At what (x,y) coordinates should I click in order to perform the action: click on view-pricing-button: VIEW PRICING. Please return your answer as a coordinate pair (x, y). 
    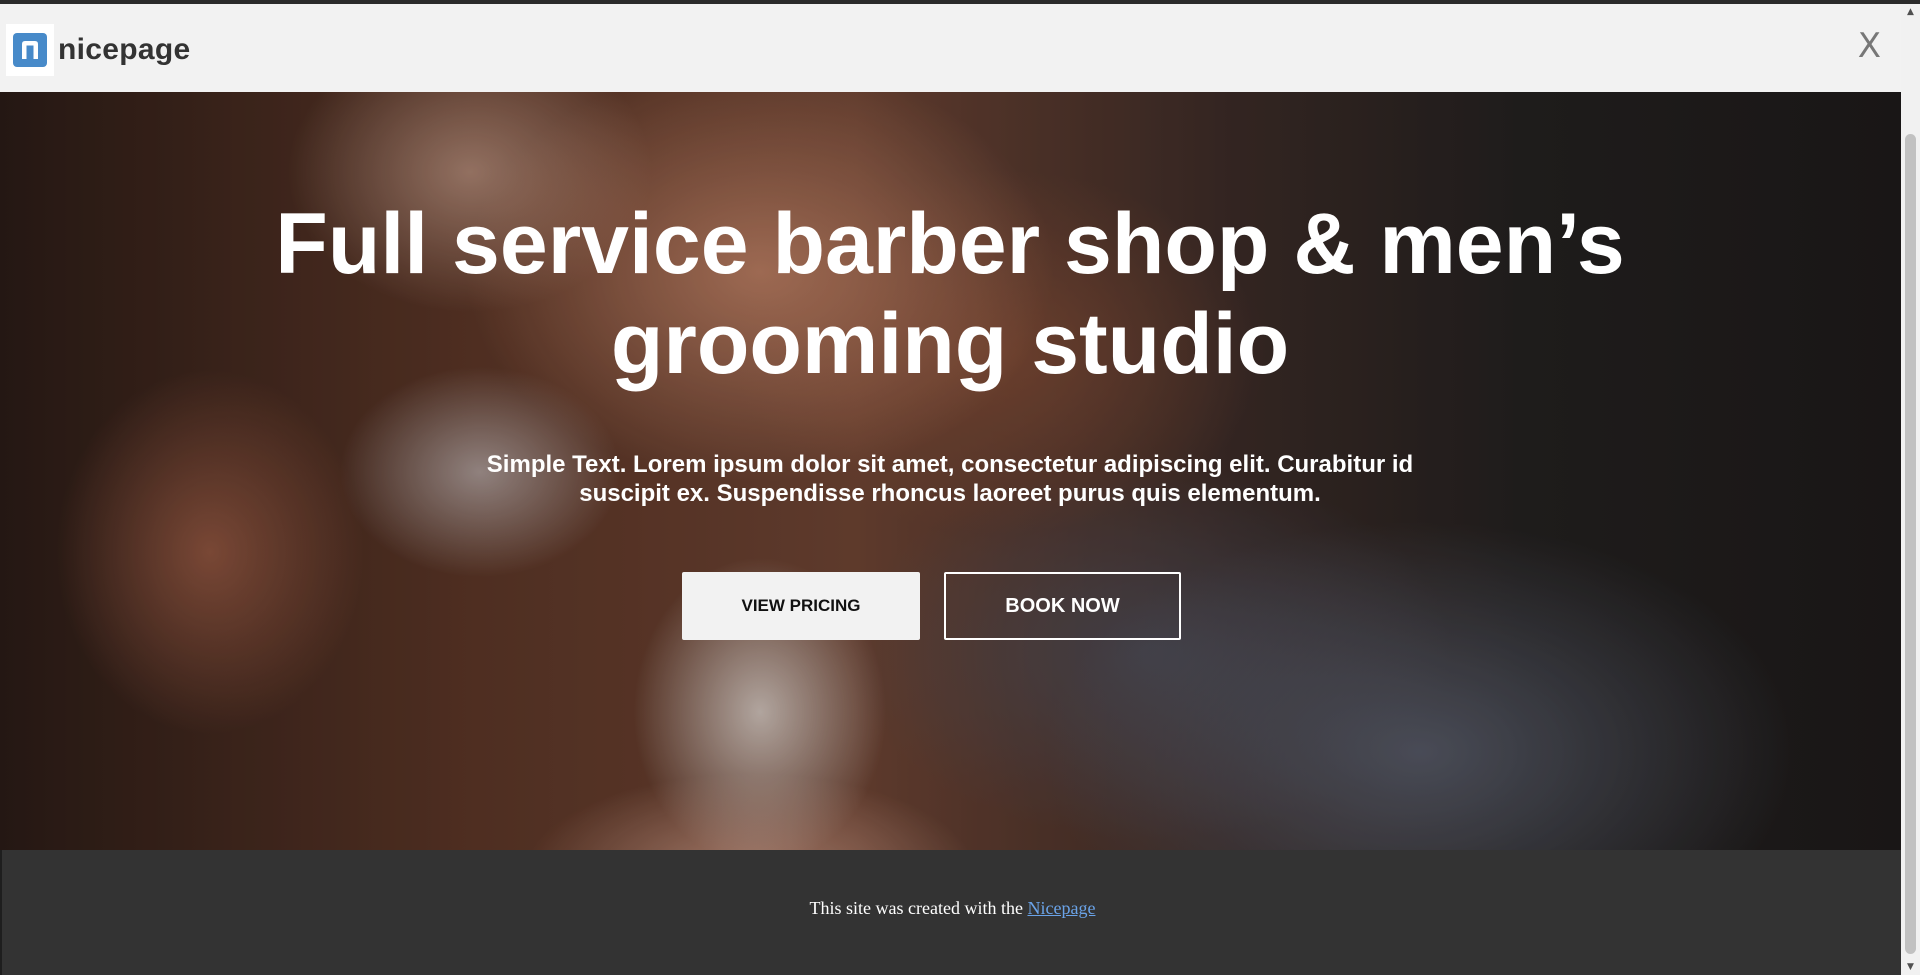
    Looking at the image, I should click on (801, 606).